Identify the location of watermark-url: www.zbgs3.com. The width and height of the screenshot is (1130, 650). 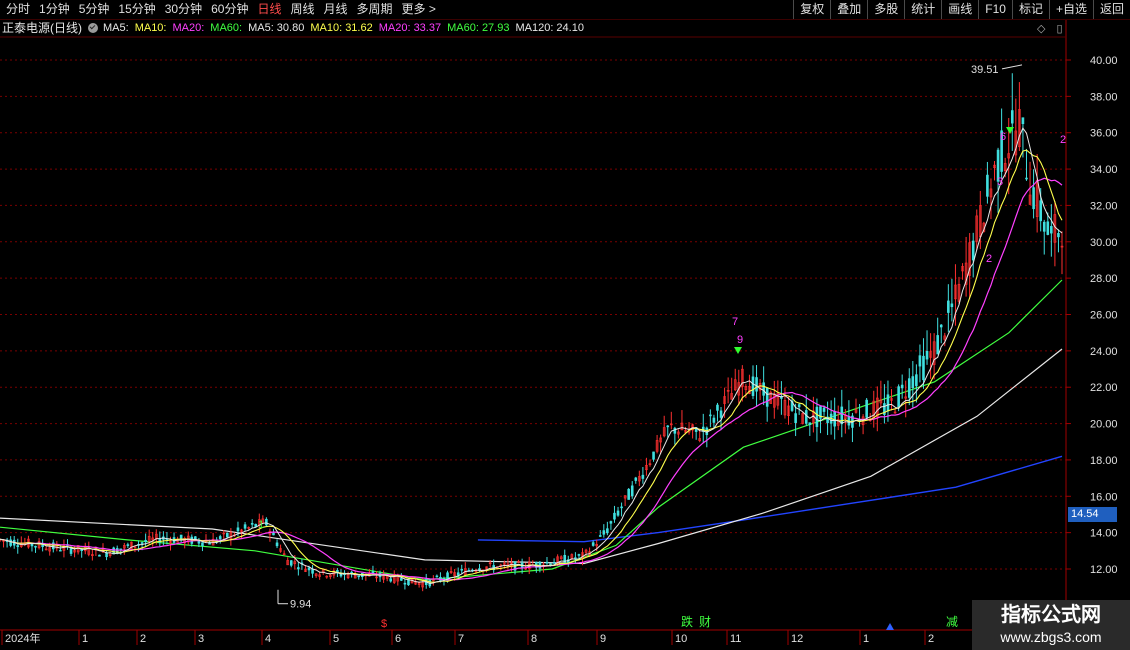
(1051, 637).